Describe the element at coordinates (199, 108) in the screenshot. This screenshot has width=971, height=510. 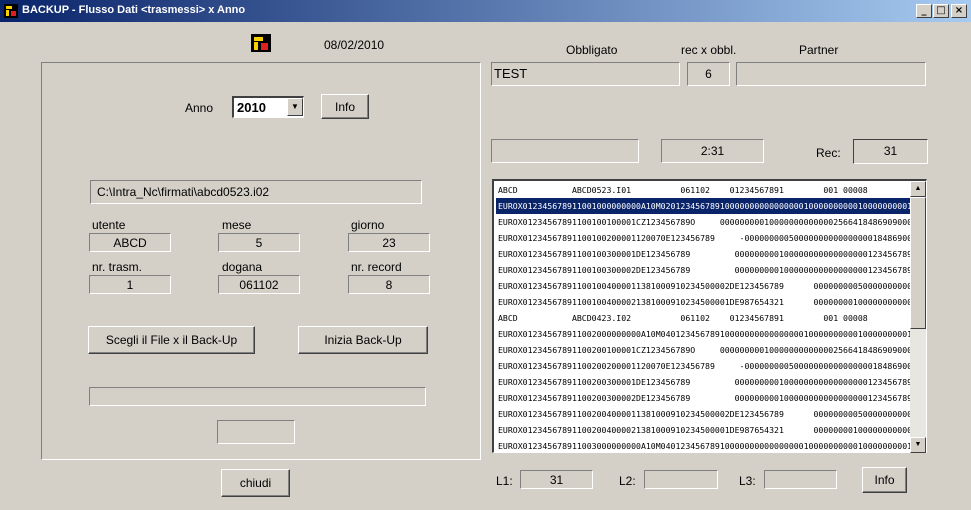
I see `anno-label: Anno` at that location.